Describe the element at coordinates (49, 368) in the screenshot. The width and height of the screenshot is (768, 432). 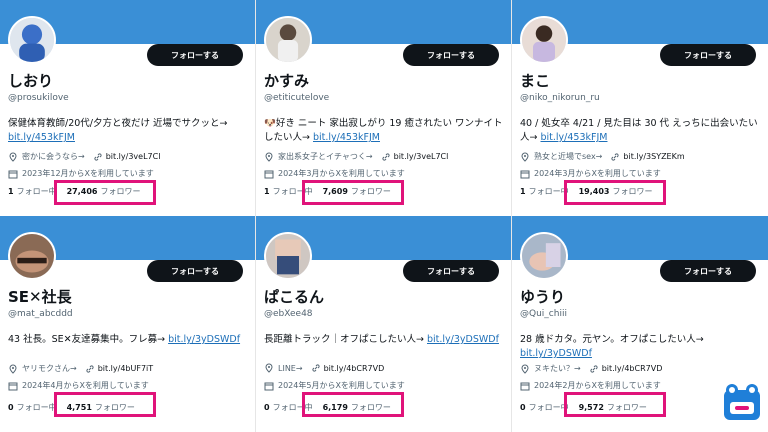
I see `location-text: ヤリモクさん→` at that location.